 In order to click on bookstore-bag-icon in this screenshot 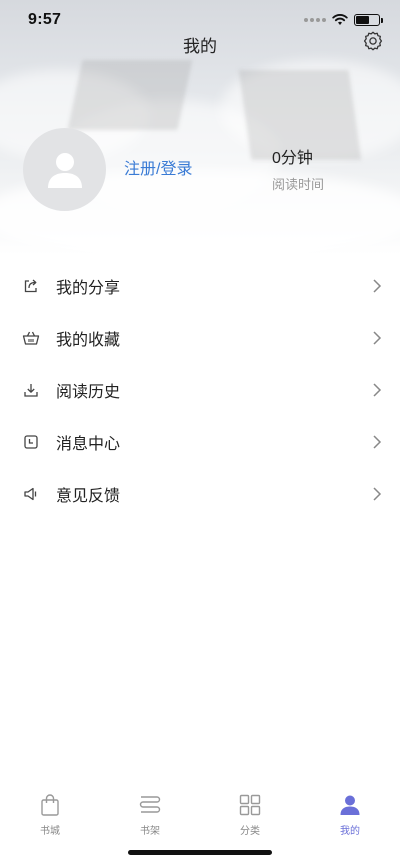, I will do `click(50, 805)`.